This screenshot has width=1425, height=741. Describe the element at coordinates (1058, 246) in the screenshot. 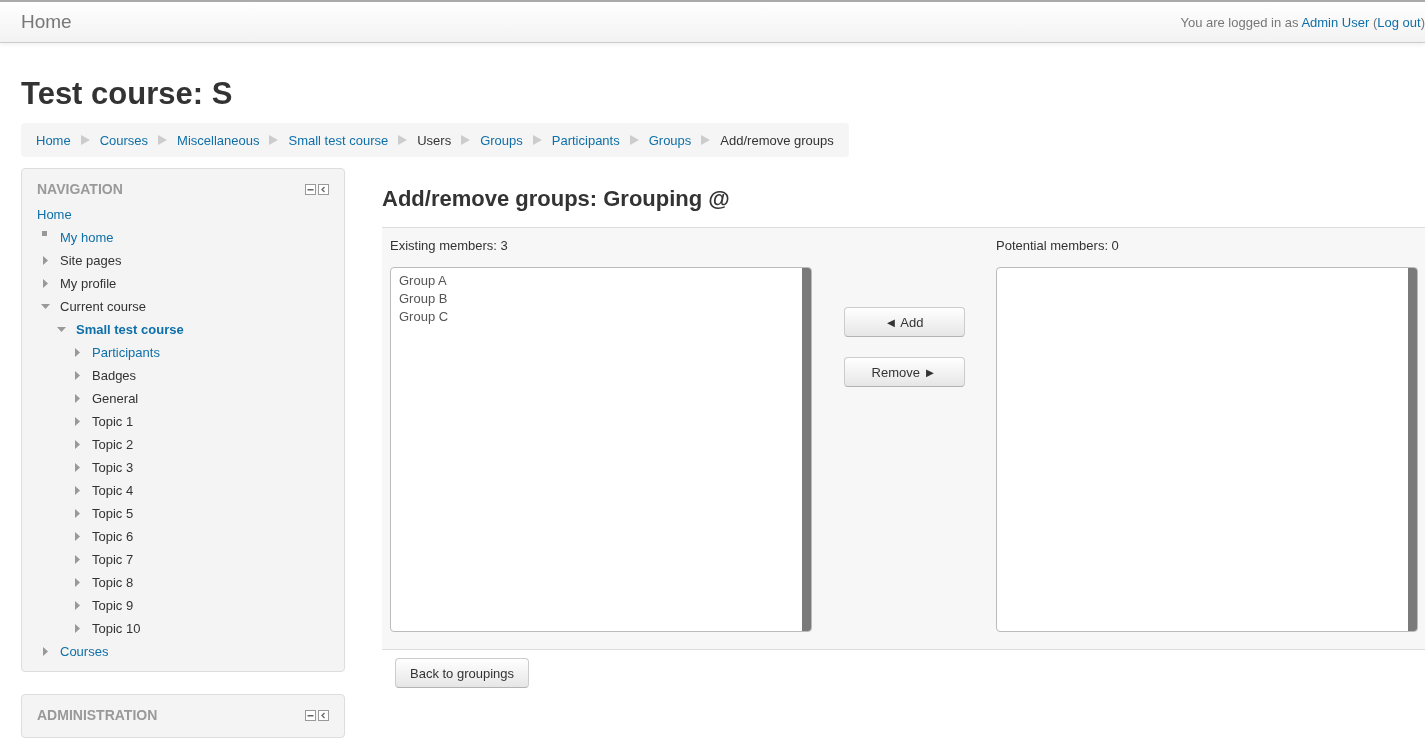

I see `list-label: Potential members: 0` at that location.